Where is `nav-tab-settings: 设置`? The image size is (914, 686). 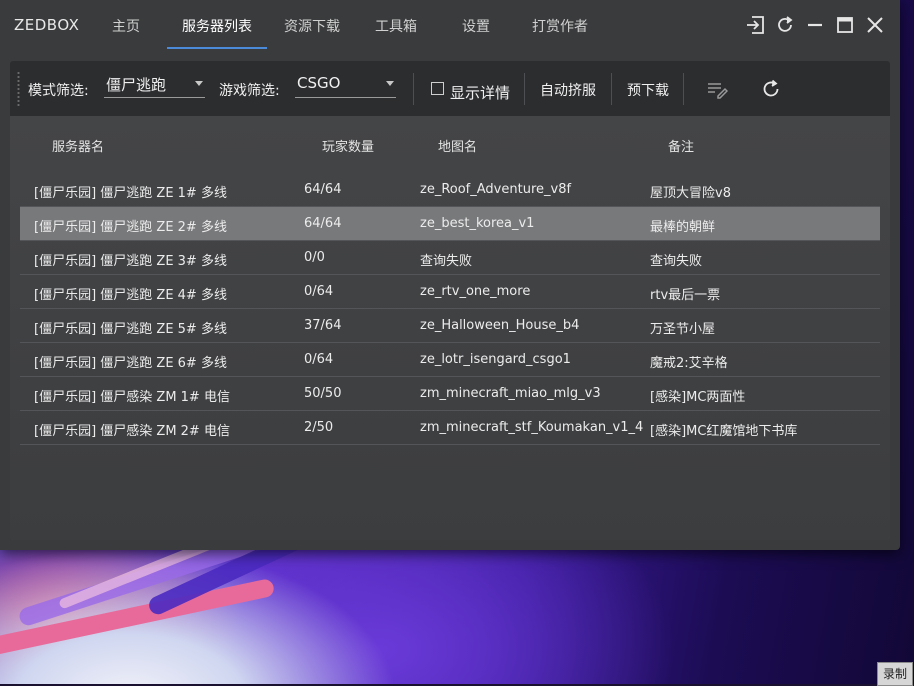 nav-tab-settings: 设置 is located at coordinates (476, 26).